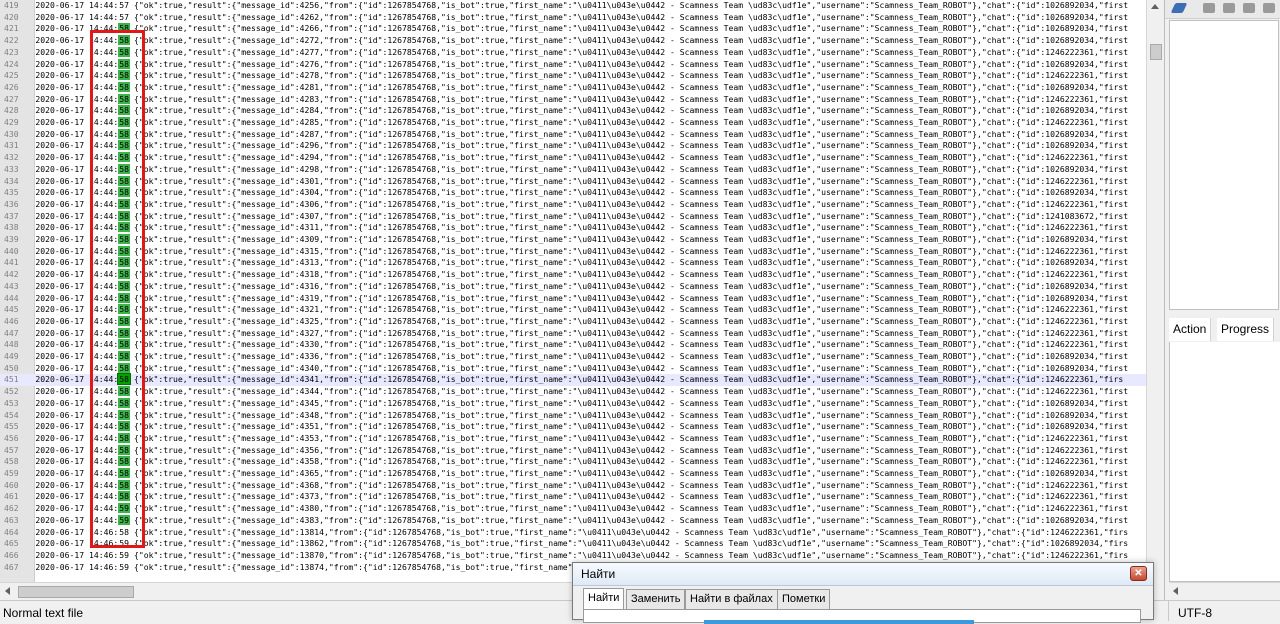 The width and height of the screenshot is (1280, 624). Describe the element at coordinates (1155, 6) in the screenshot. I see `scroll-up-arrow-icon` at that location.